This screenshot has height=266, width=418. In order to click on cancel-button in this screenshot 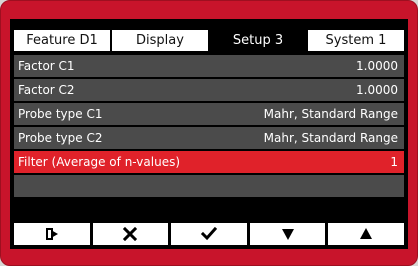, I will do `click(130, 234)`.